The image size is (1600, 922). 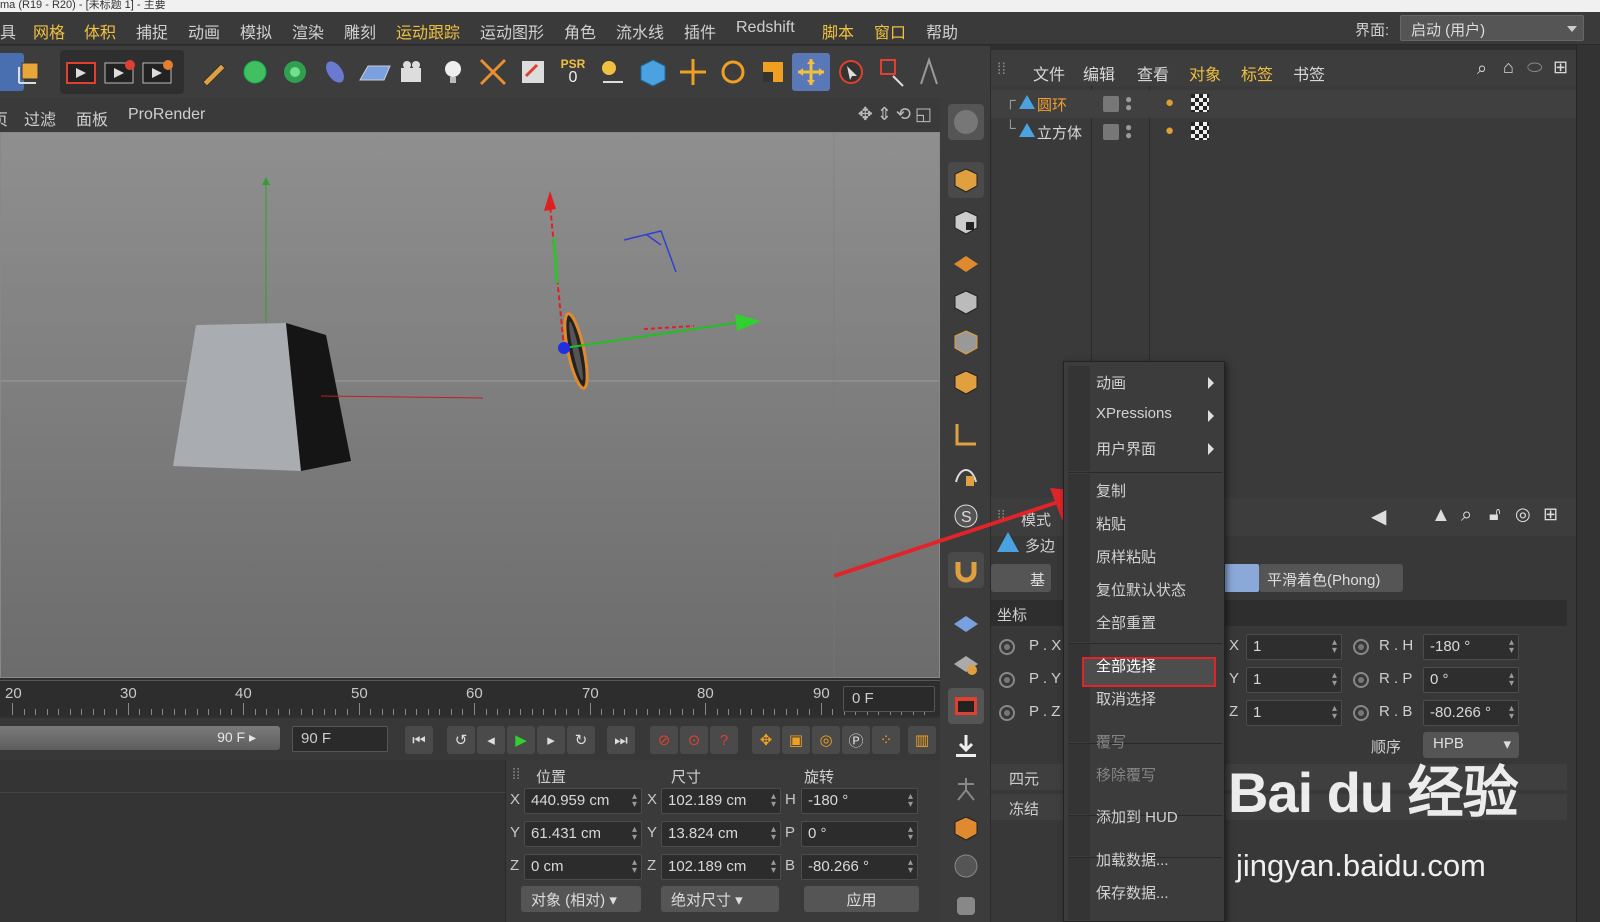 I want to click on menu-item-copy: 复制, so click(x=1158, y=490).